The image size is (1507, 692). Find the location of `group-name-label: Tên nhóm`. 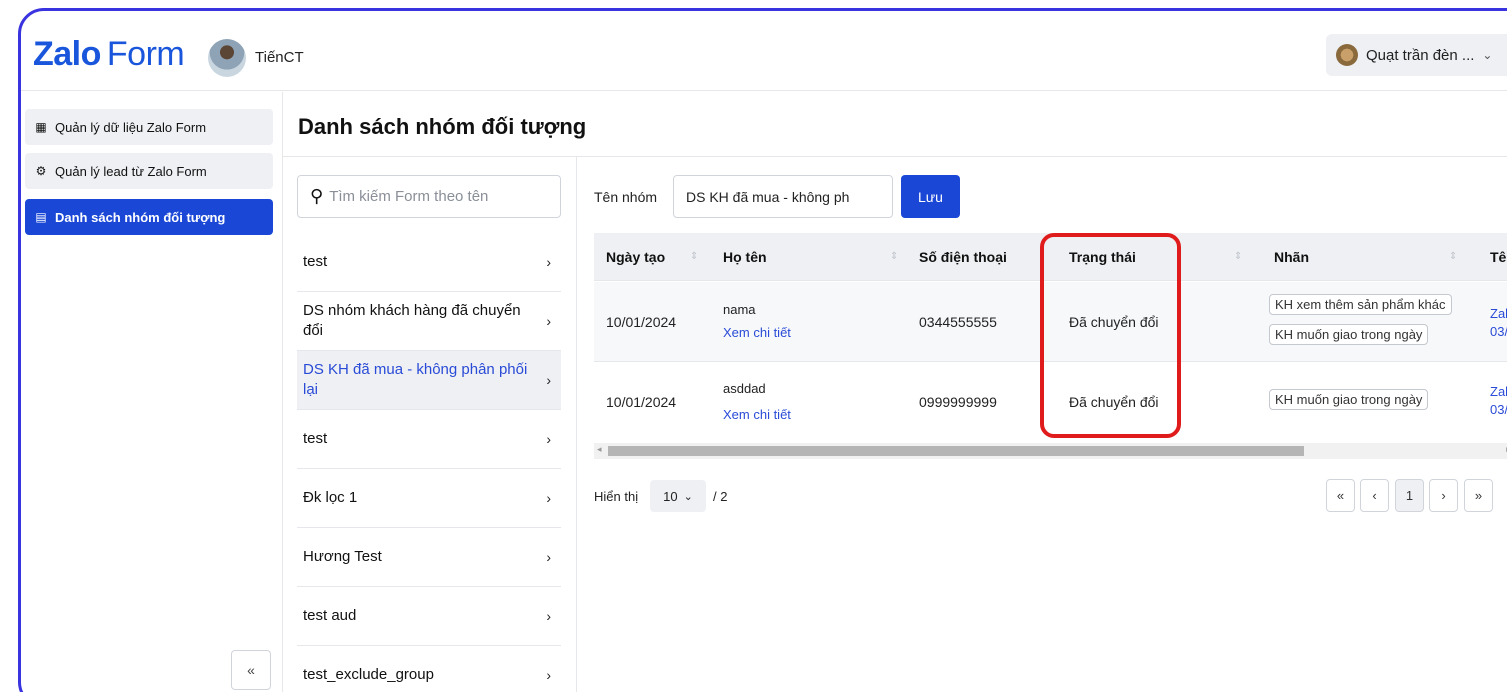

group-name-label: Tên nhóm is located at coordinates (626, 197).